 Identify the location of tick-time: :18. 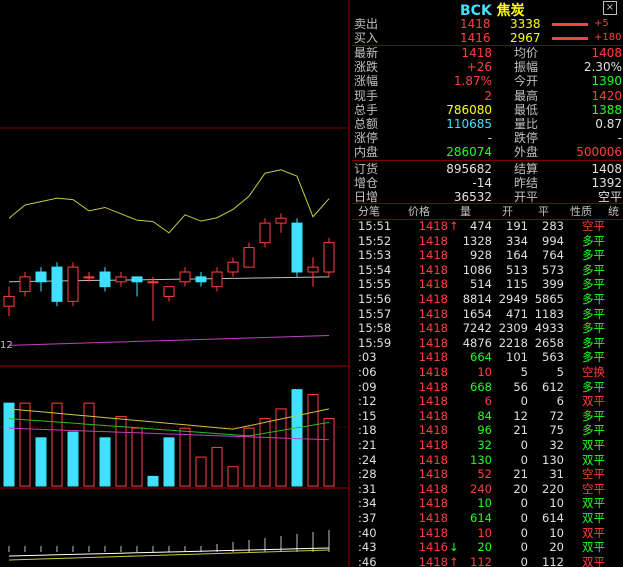
(367, 430).